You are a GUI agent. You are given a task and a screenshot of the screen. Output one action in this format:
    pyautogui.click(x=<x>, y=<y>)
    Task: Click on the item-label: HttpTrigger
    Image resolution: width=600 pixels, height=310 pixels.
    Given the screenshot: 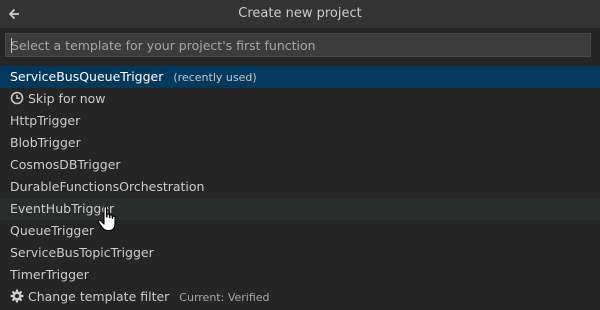 What is the action you would take?
    pyautogui.click(x=45, y=120)
    